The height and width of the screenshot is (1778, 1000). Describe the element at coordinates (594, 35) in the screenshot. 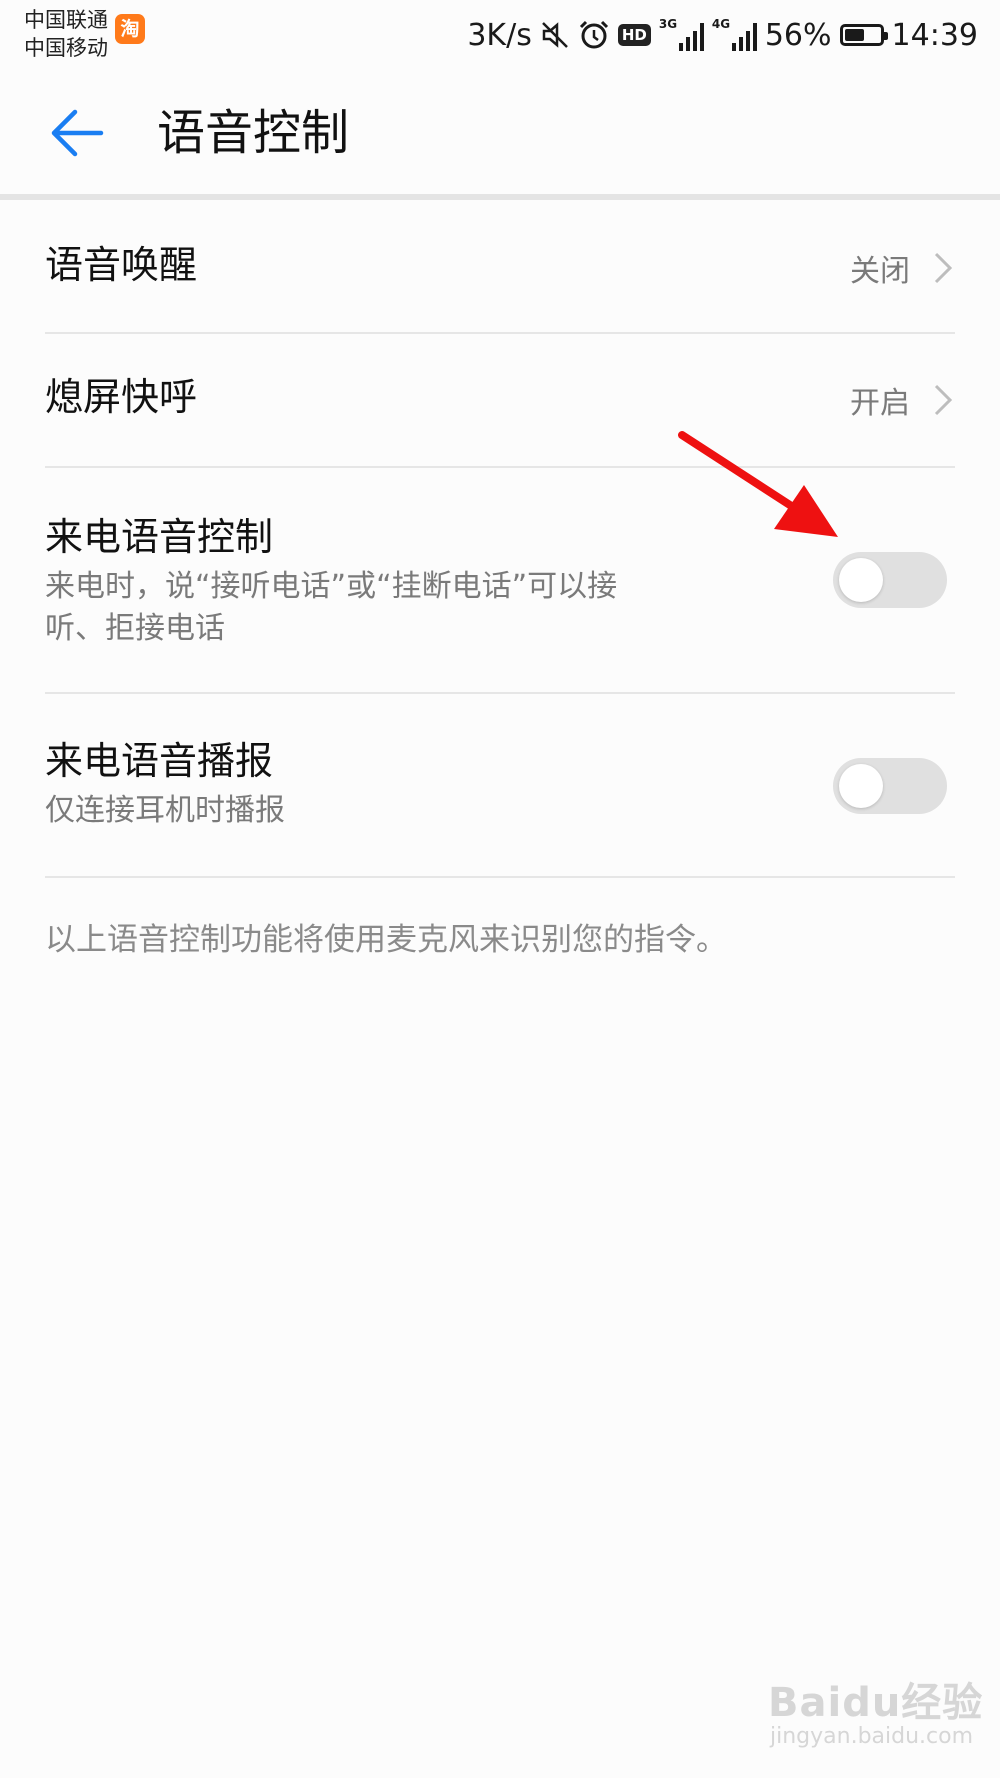

I see `alarm-icon` at that location.